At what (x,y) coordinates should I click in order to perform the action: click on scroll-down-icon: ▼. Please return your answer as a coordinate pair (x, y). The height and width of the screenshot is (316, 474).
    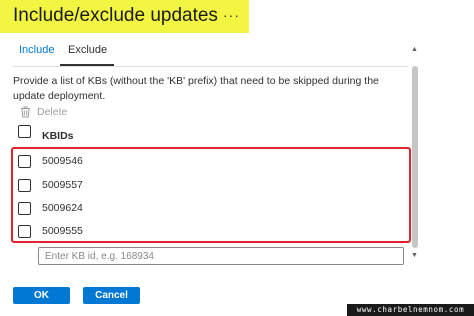
    Looking at the image, I should click on (414, 255).